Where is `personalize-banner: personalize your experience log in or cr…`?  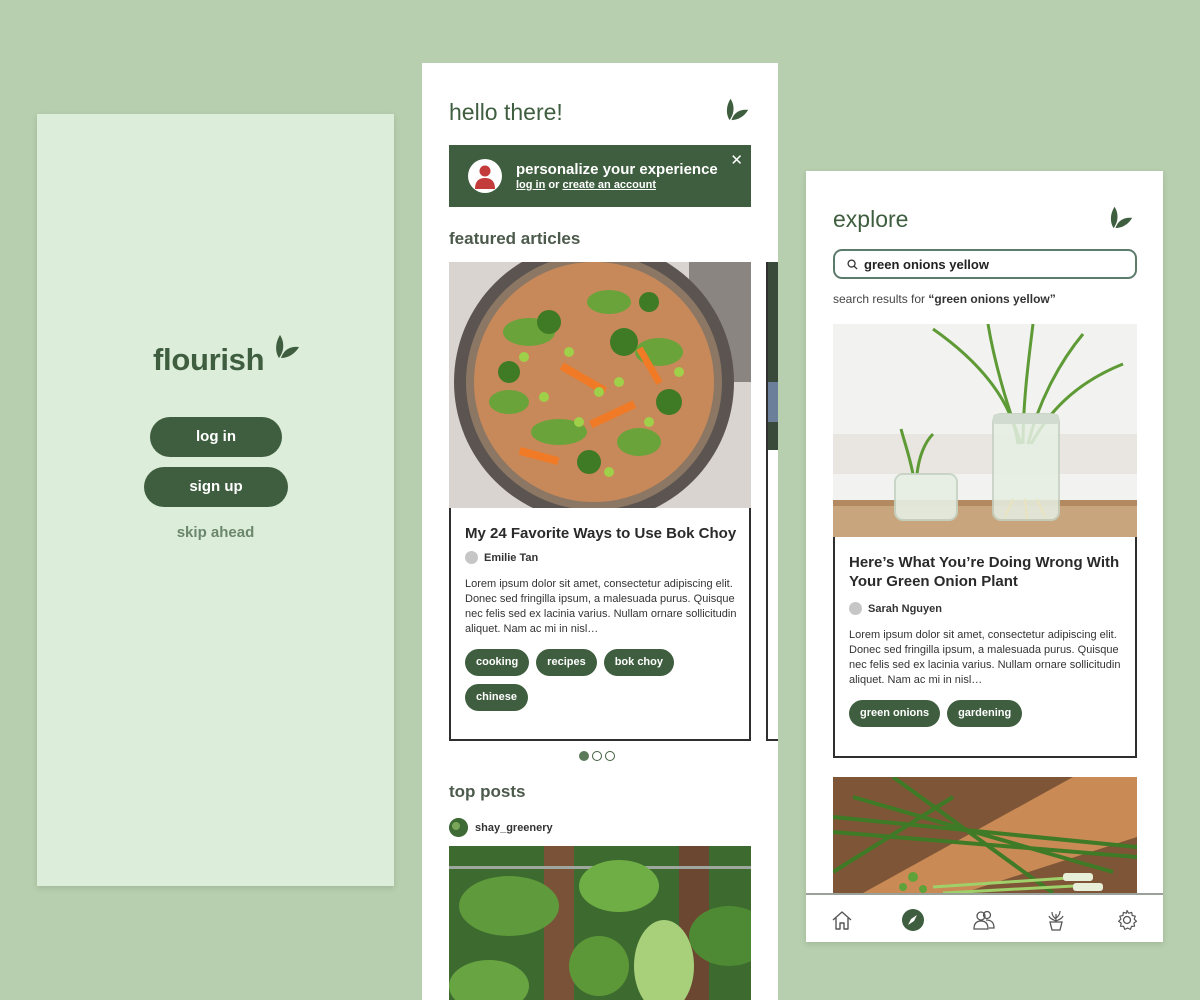
personalize-banner: personalize your experience log in or cr… is located at coordinates (600, 176).